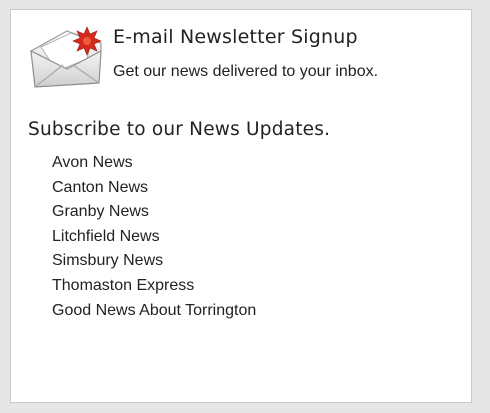 This screenshot has width=490, height=413. I want to click on newsletter-item-canton-news: Canton News, so click(154, 188).